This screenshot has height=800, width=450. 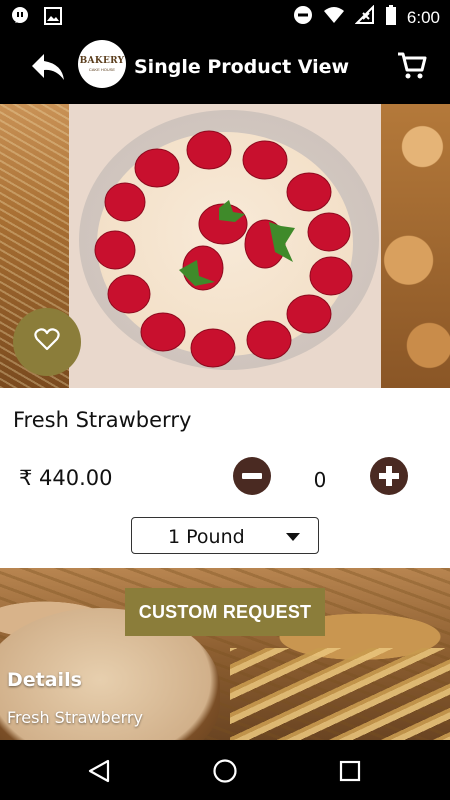 I want to click on logo-text: BAKERY, so click(x=102, y=61).